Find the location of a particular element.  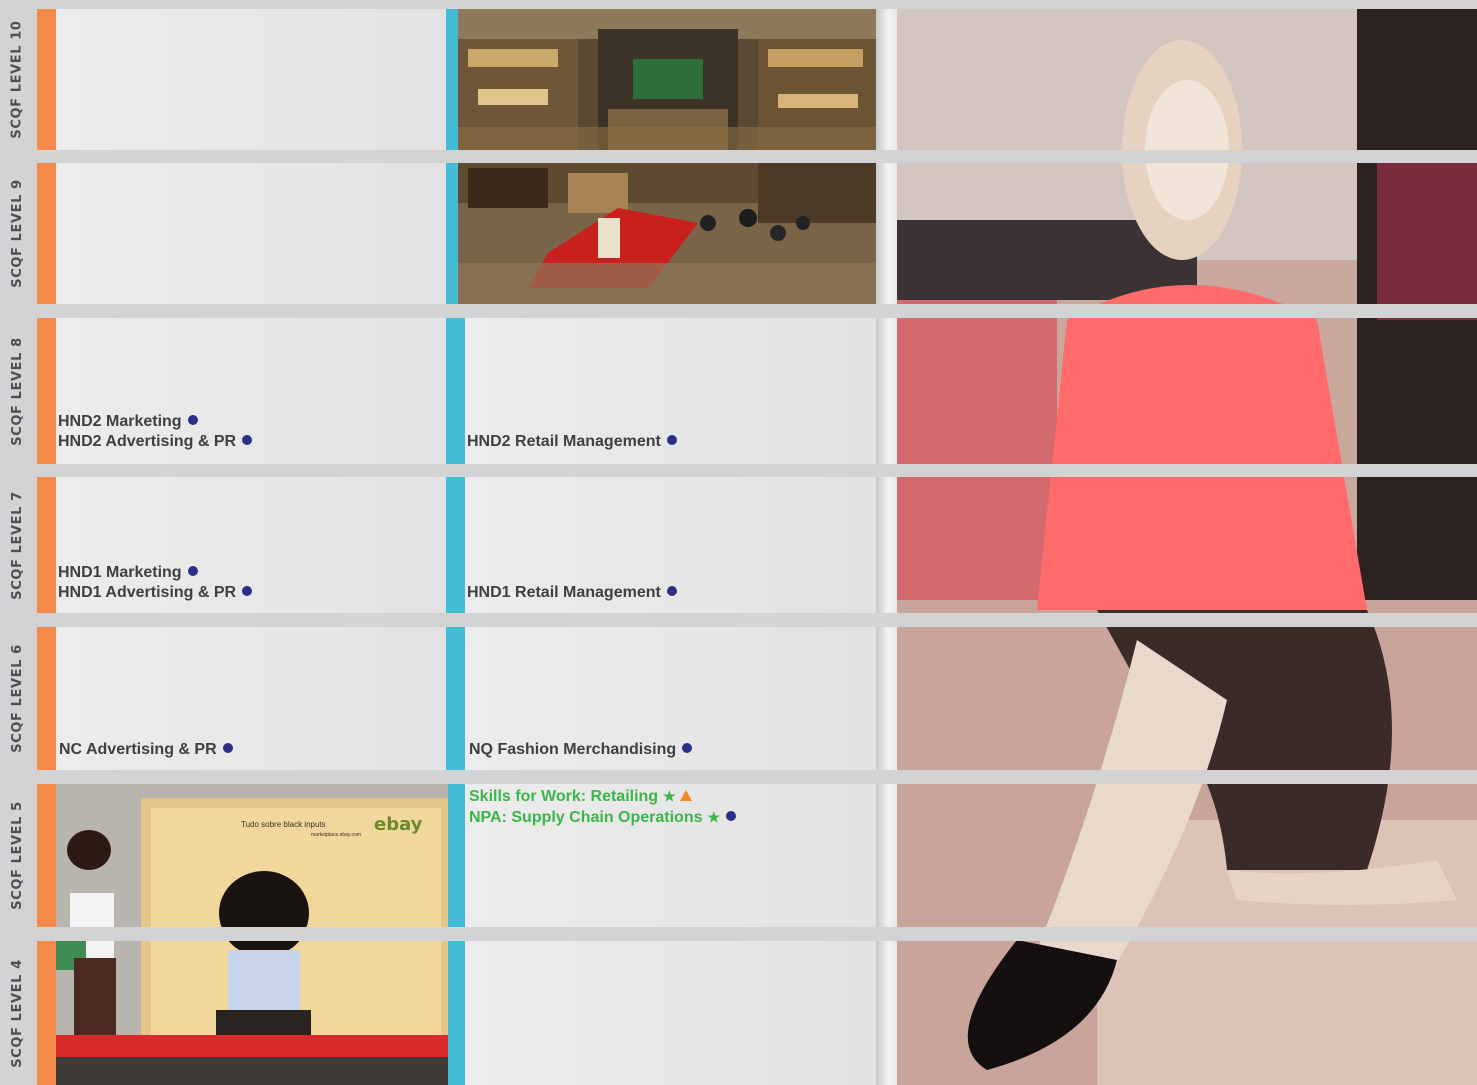

course-hnd1-advertising-pr: HND1 Advertising & PR is located at coordinates (155, 593).